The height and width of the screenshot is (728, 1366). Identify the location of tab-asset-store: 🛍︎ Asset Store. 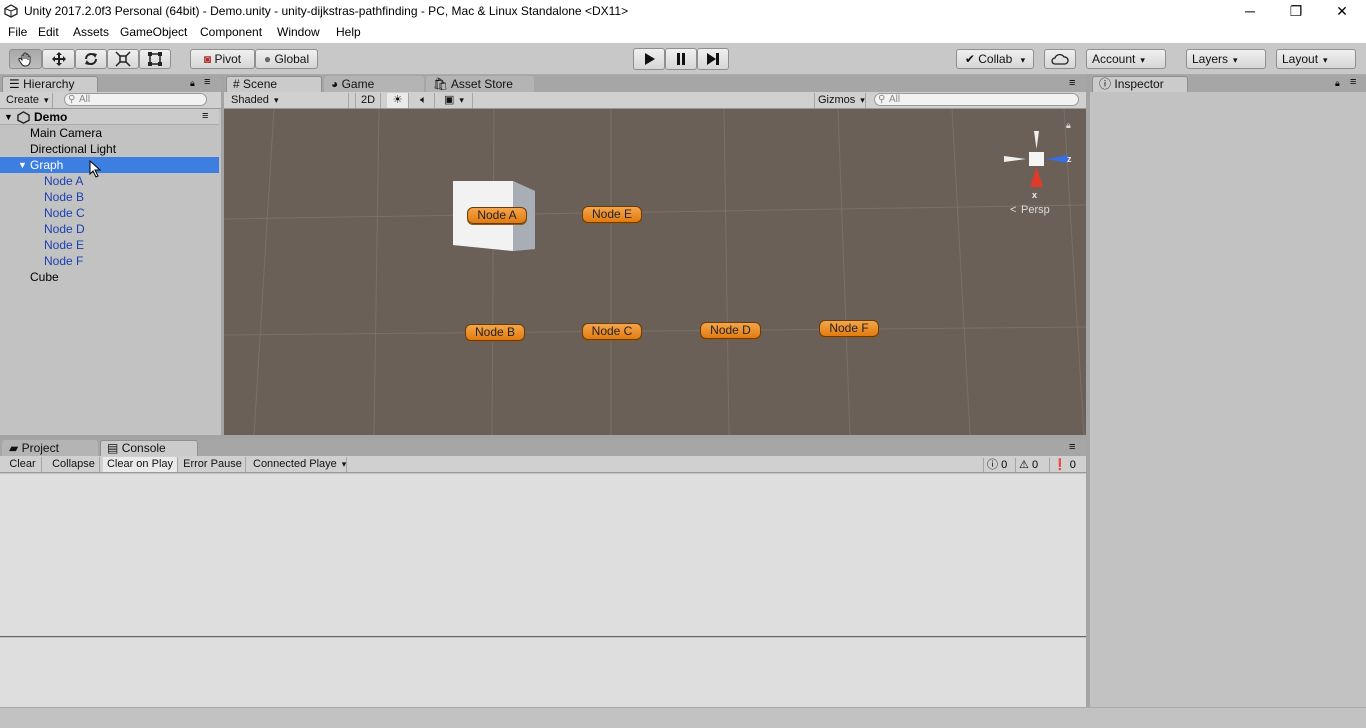
(480, 84).